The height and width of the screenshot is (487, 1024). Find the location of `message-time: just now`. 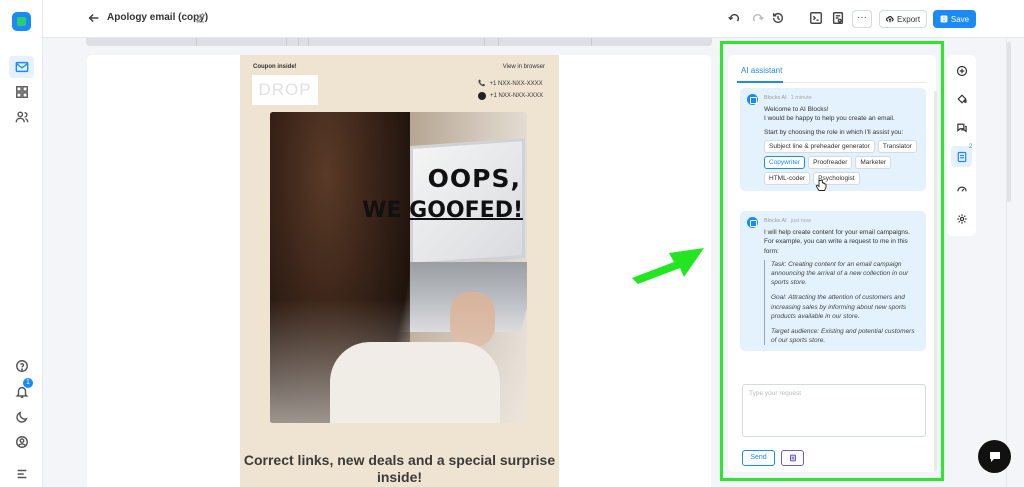

message-time: just now is located at coordinates (800, 221).